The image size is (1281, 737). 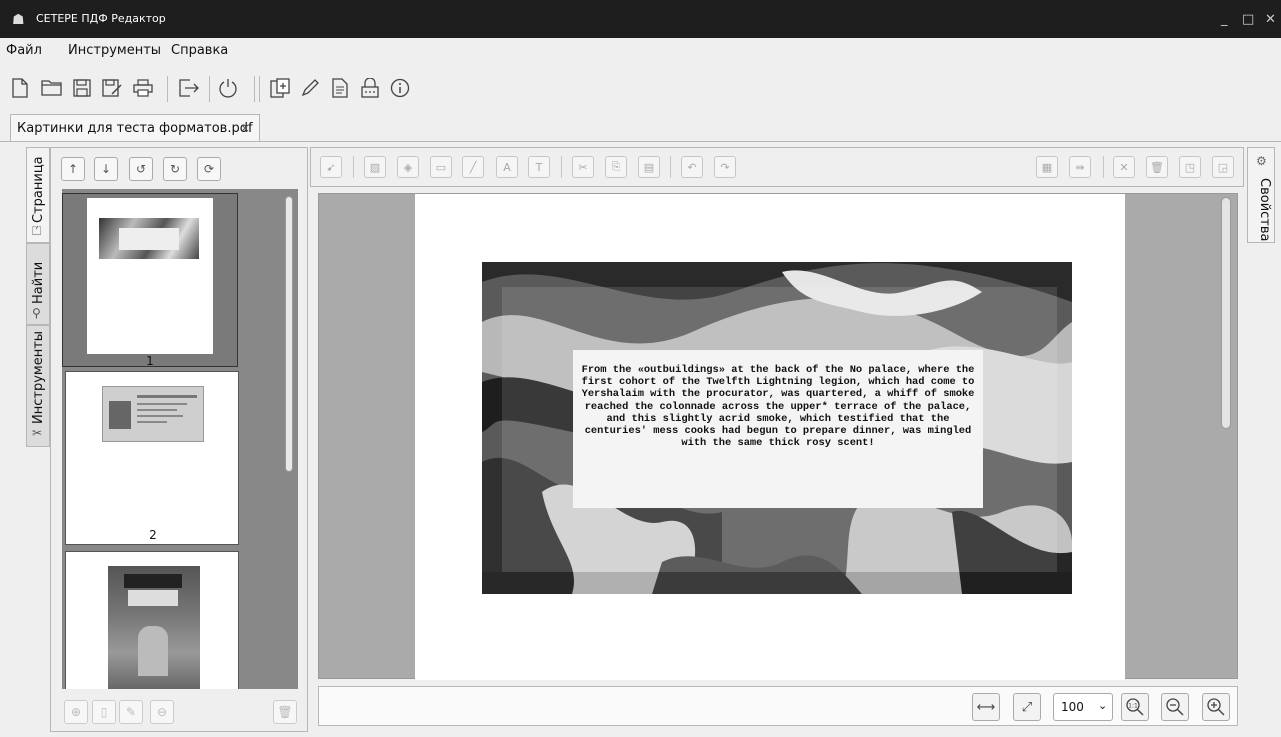 I want to click on chevron-down-icon: ⌄, so click(x=1103, y=705).